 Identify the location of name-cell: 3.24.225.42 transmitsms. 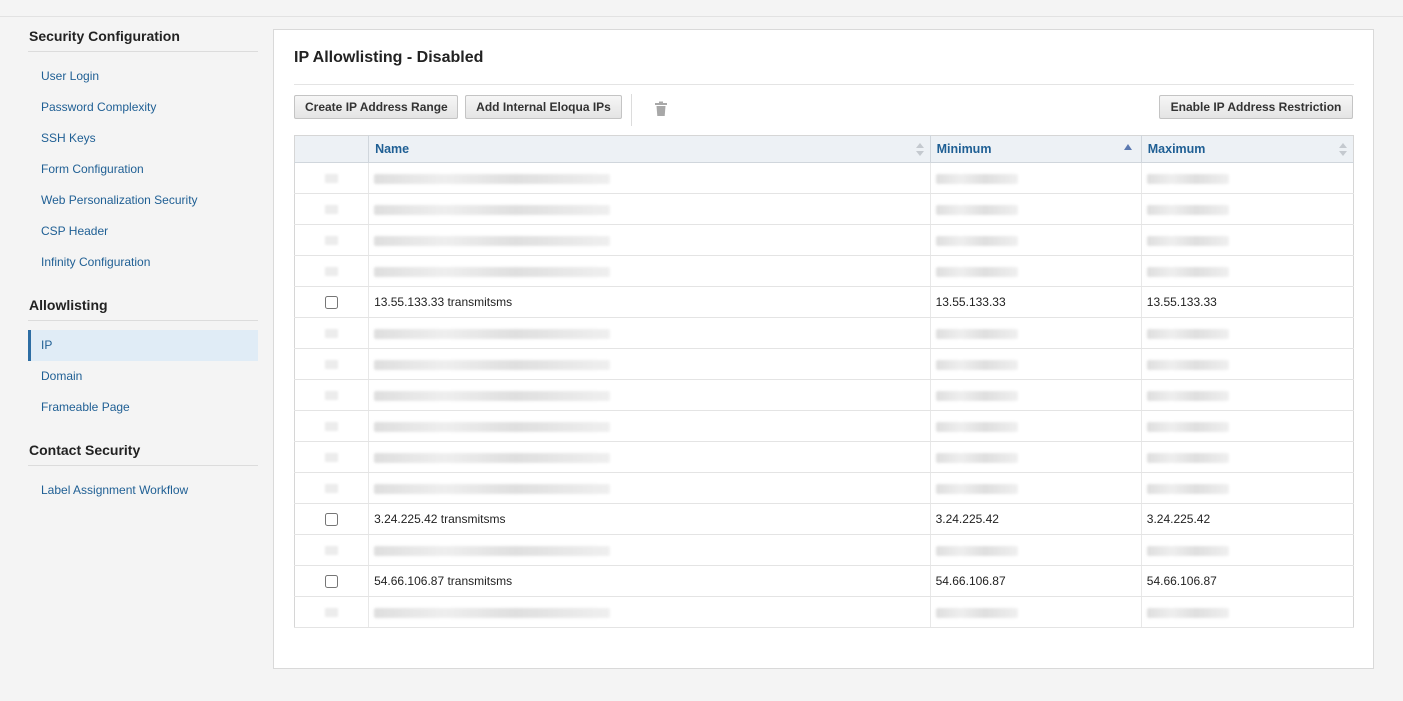
(649, 519).